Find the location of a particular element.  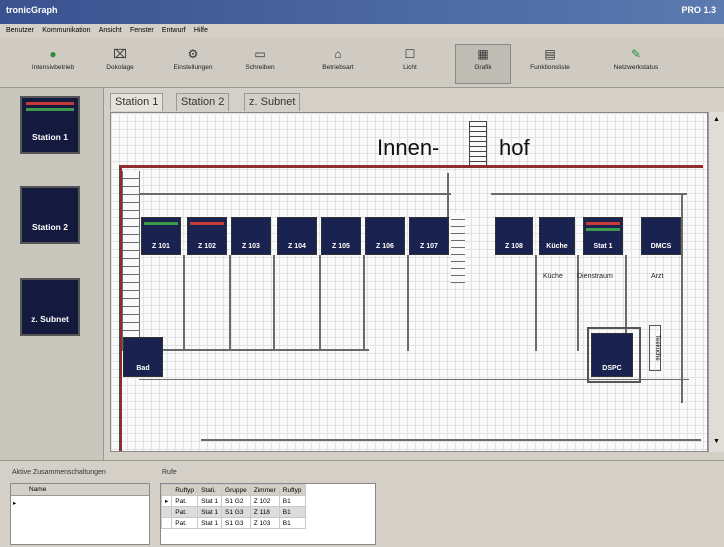

room-z102: Z 102 is located at coordinates (207, 236).